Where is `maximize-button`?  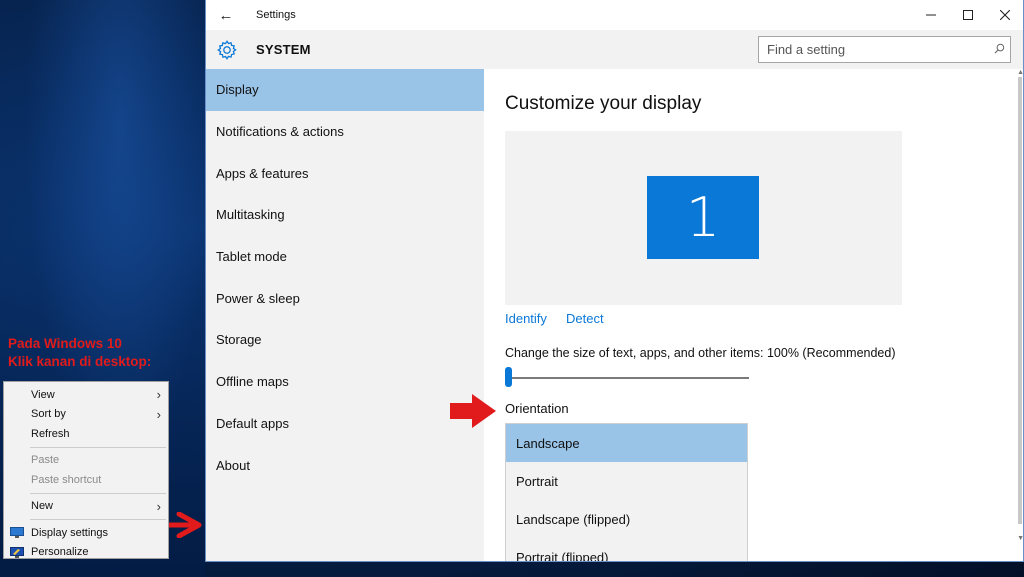
maximize-button is located at coordinates (967, 15).